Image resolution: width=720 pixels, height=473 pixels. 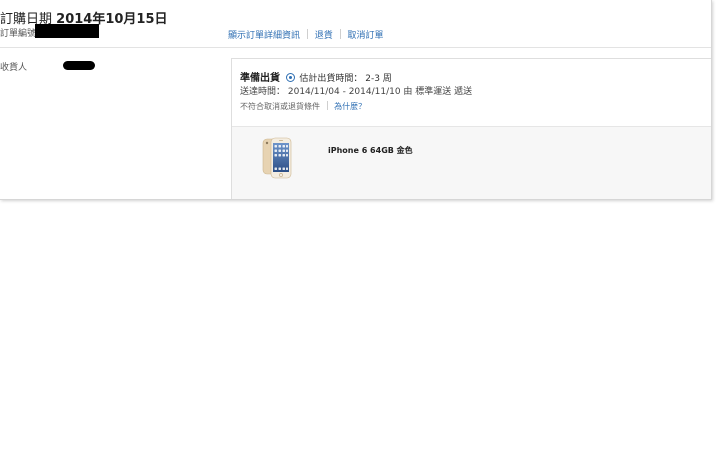 What do you see at coordinates (280, 106) in the screenshot?
I see `policy-text: 不符合取消或退貨條件` at bounding box center [280, 106].